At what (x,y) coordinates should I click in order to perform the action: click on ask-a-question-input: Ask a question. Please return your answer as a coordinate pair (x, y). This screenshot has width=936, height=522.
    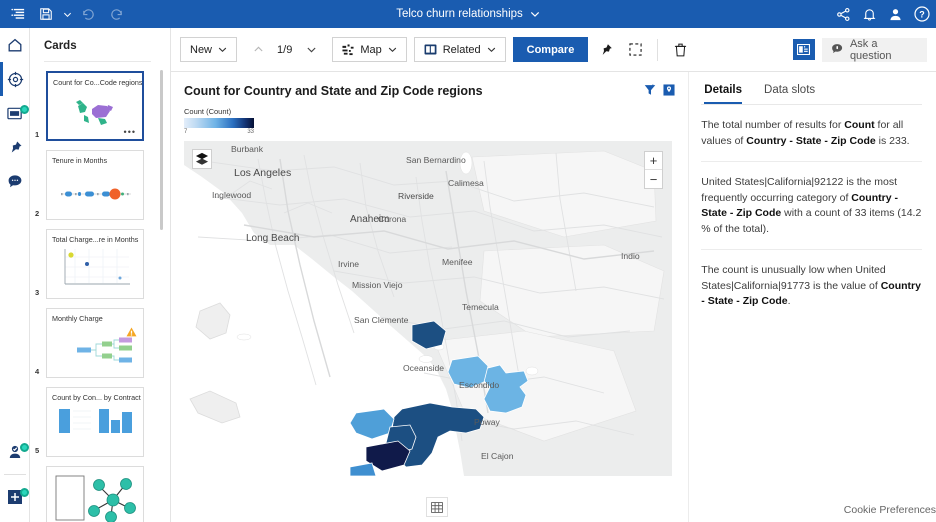
    Looking at the image, I should click on (874, 49).